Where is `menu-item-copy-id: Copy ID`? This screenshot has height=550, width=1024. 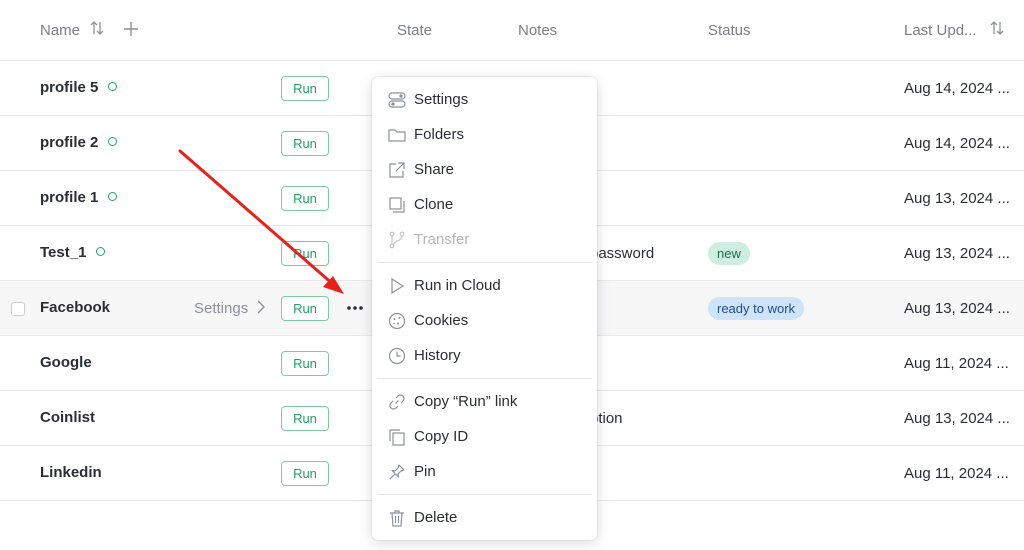
menu-item-copy-id: Copy ID is located at coordinates (484, 436).